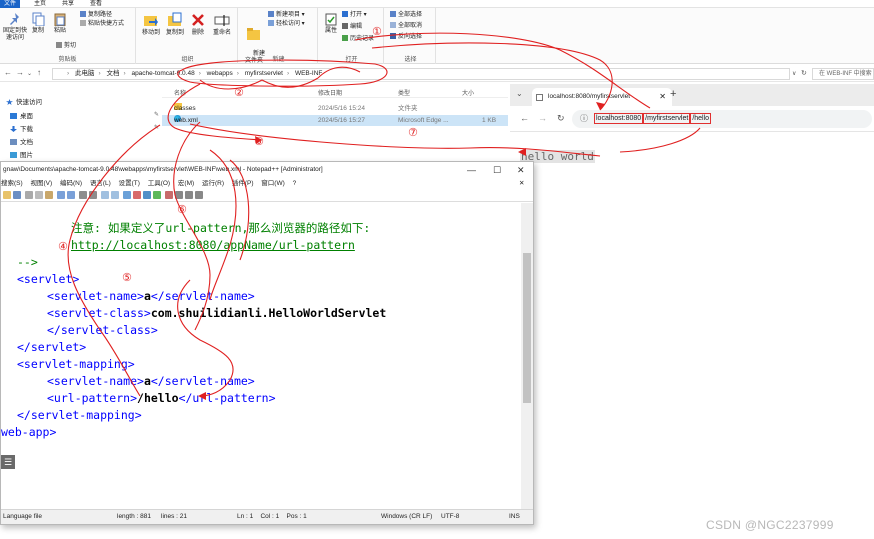  Describe the element at coordinates (561, 118) in the screenshot. I see `reload-icon: ↻` at that location.